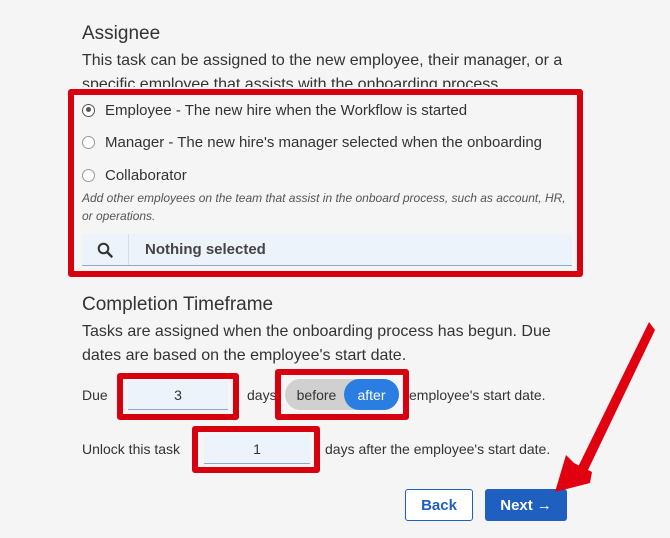 The image size is (670, 538). I want to click on before-option: before, so click(314, 394).